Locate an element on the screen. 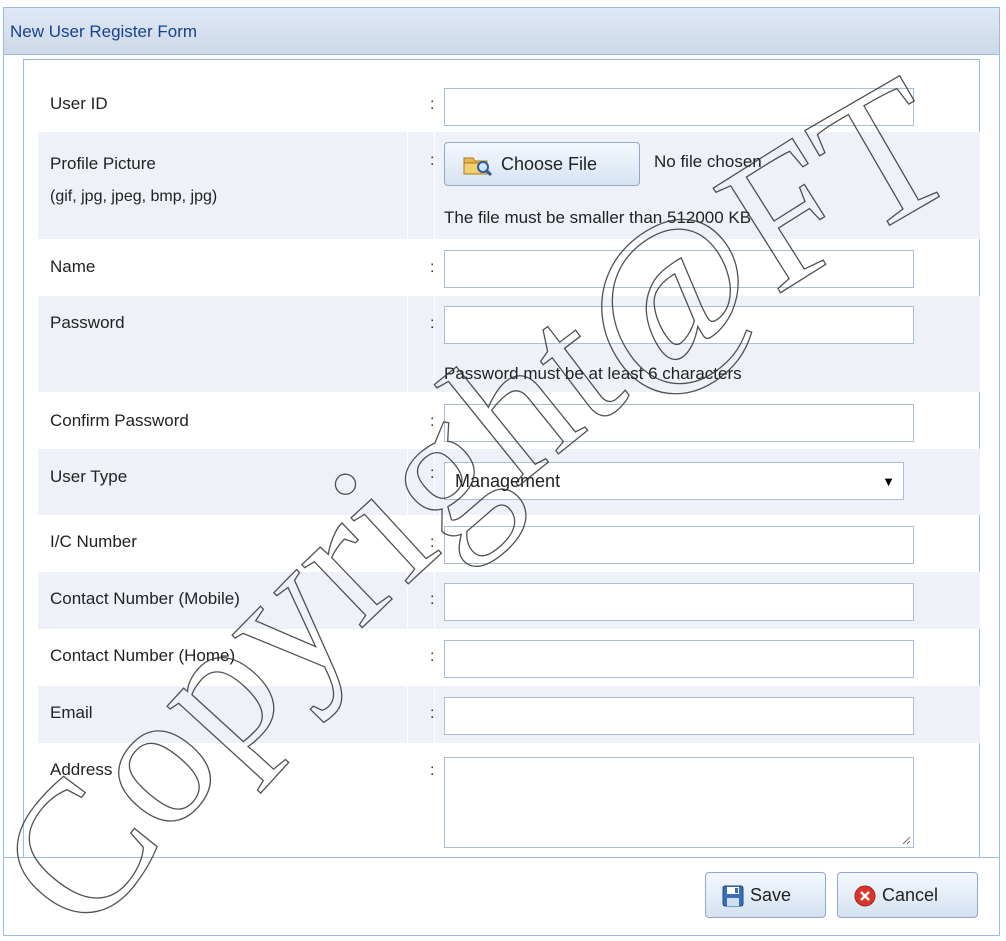  ic-number-input is located at coordinates (679, 545).